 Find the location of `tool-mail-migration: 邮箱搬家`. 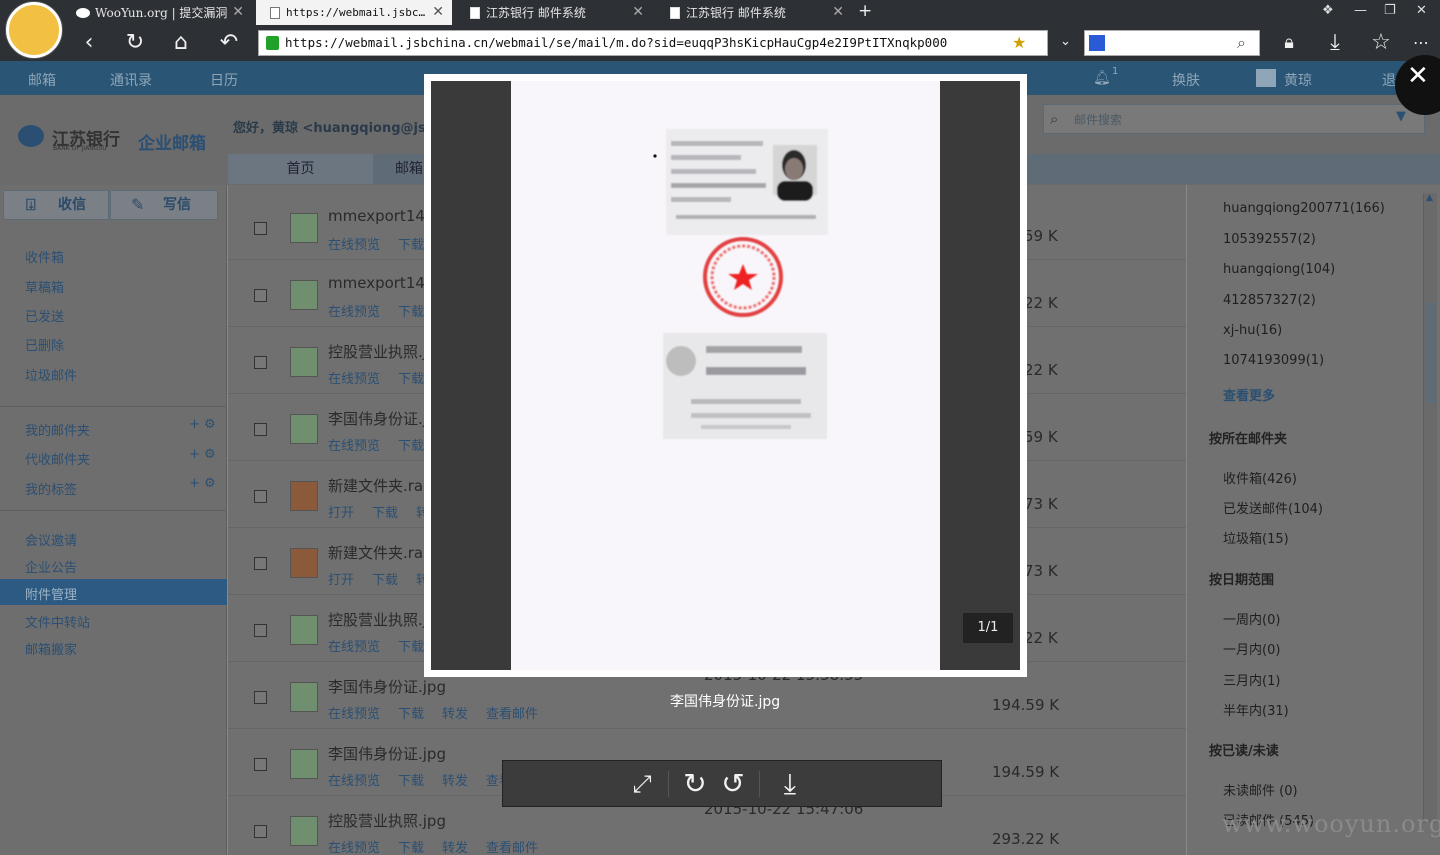

tool-mail-migration: 邮箱搬家 is located at coordinates (51, 648).